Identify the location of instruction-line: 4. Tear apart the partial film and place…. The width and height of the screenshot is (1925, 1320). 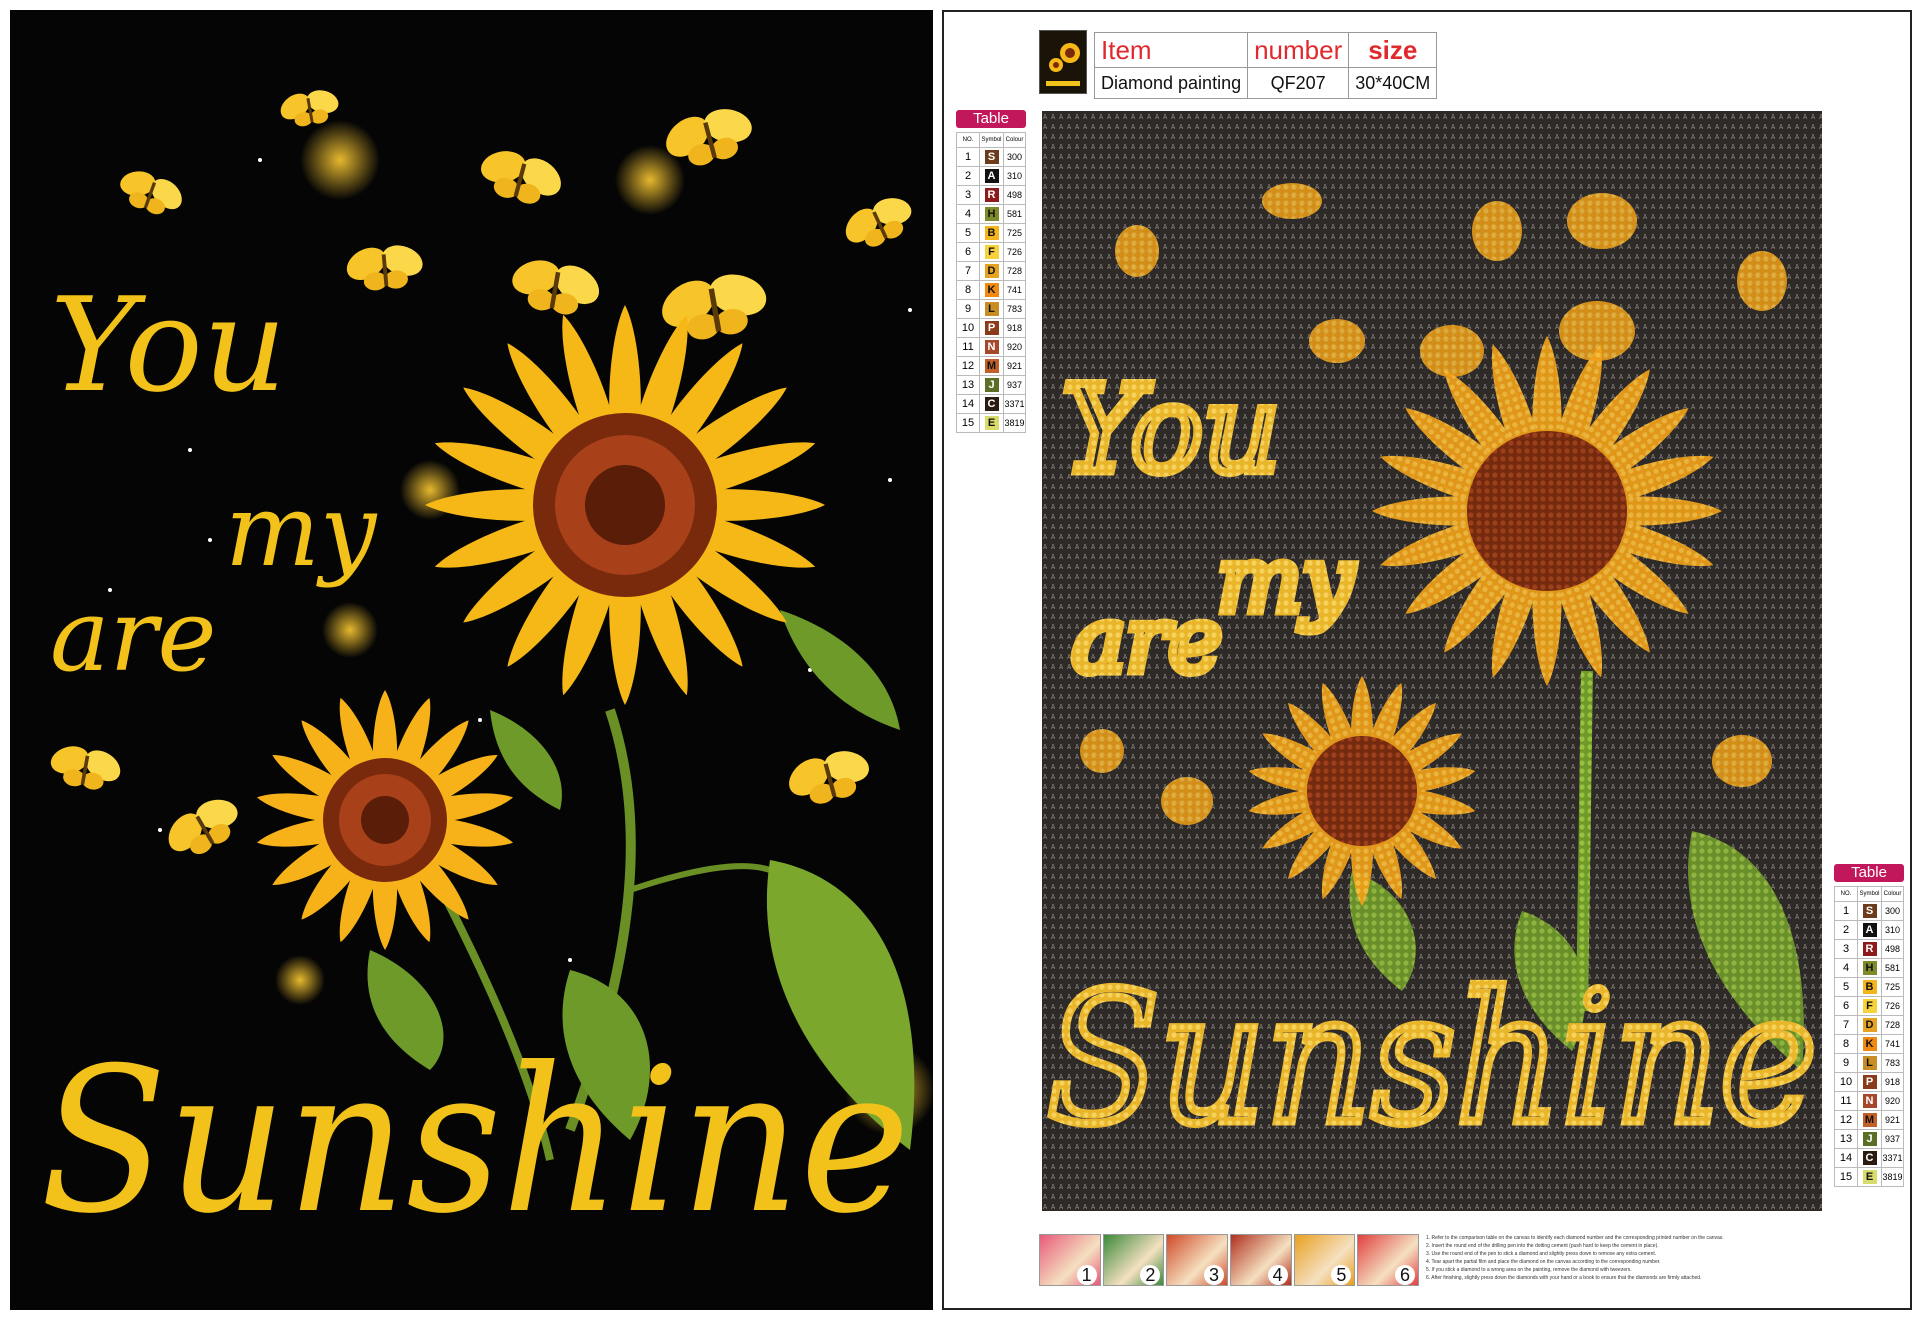
(1543, 1262).